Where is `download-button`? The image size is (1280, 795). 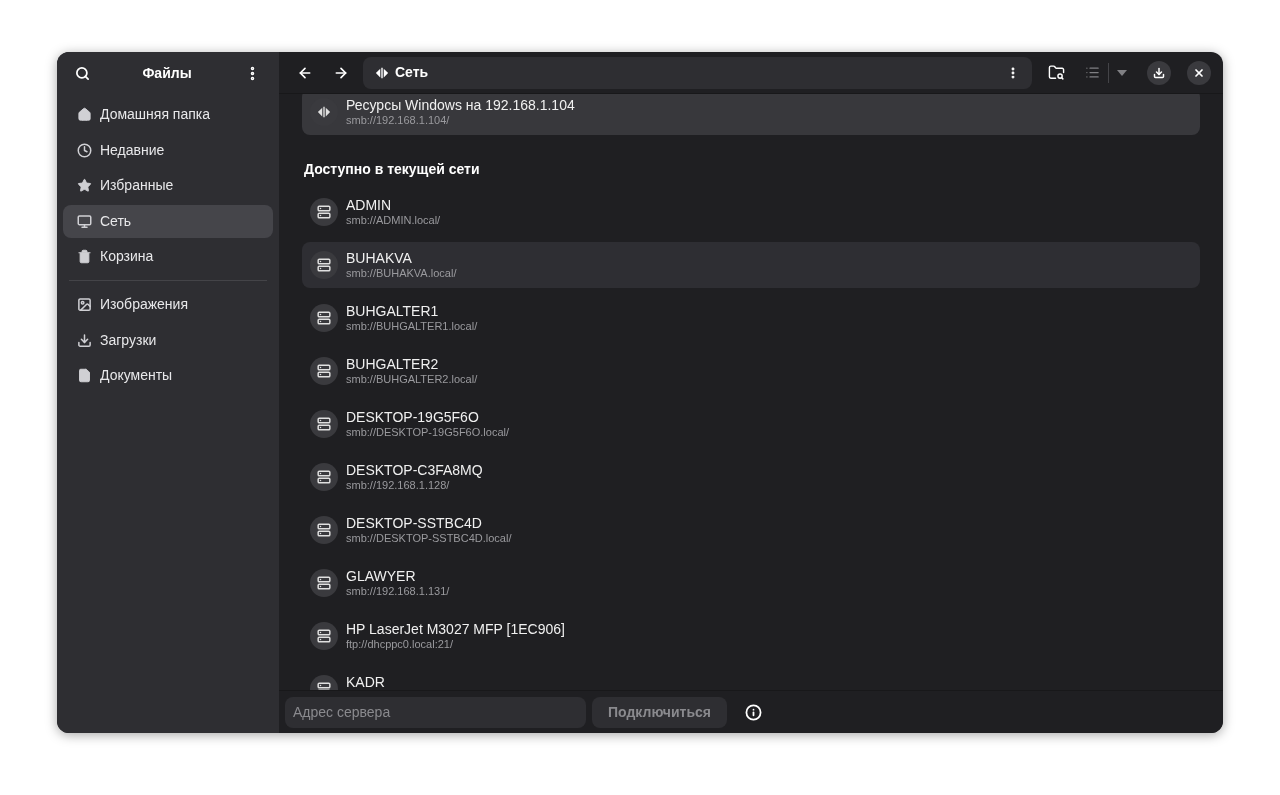
download-button is located at coordinates (1159, 72).